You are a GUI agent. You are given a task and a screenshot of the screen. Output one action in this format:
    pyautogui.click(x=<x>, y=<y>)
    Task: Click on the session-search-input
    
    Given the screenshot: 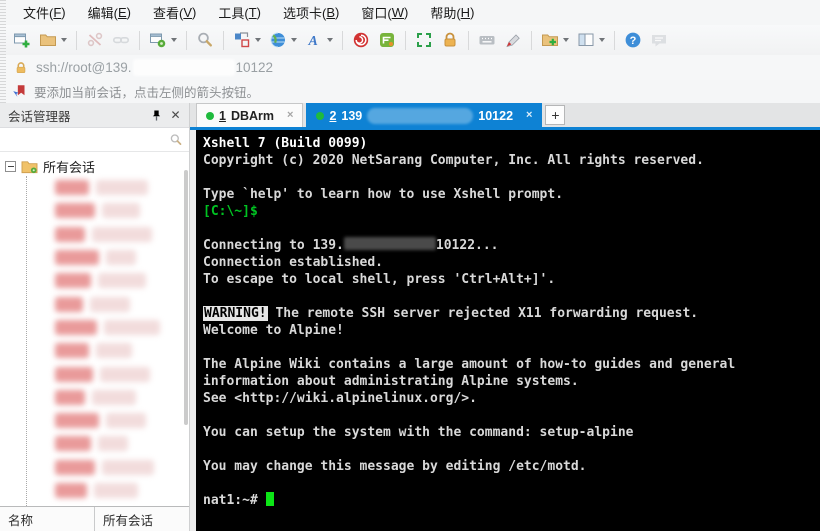 What is the action you would take?
    pyautogui.click(x=87, y=139)
    